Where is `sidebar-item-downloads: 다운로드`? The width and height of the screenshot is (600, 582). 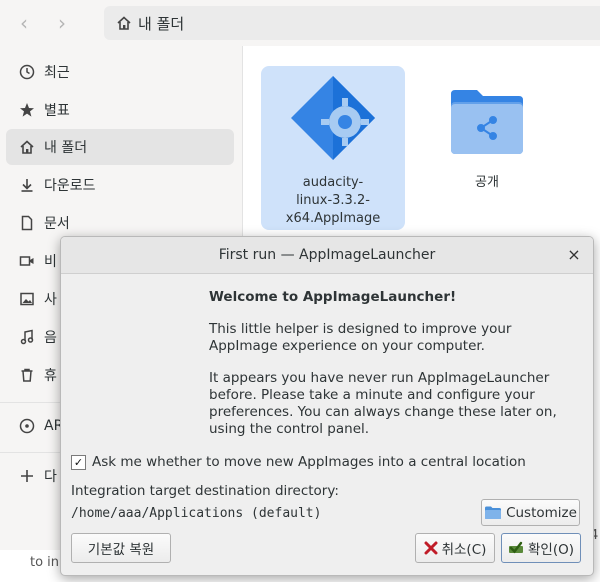
sidebar-item-downloads: 다운로드 is located at coordinates (120, 185).